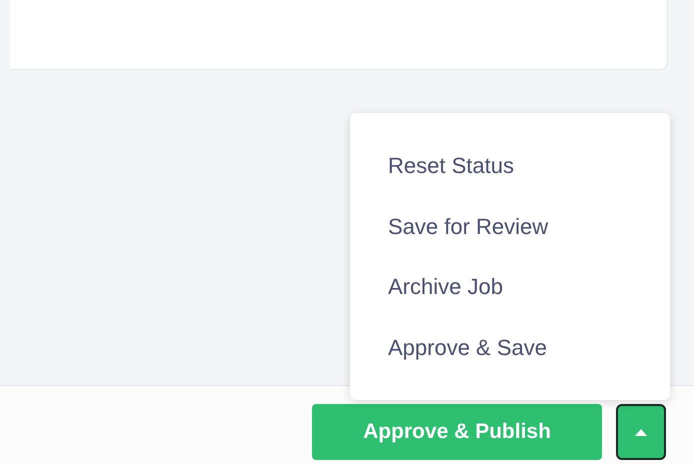  What do you see at coordinates (510, 165) in the screenshot?
I see `menu-item: Reset Status` at bounding box center [510, 165].